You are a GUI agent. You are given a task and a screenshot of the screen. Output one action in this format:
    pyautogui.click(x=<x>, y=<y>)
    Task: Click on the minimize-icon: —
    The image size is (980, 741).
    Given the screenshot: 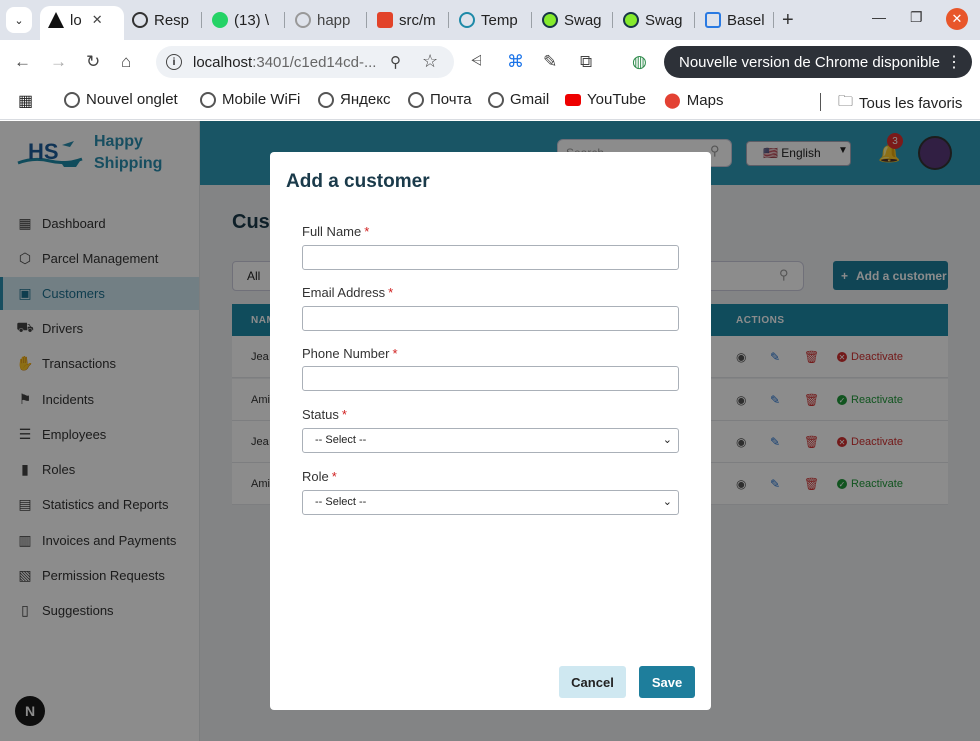 What is the action you would take?
    pyautogui.click(x=879, y=17)
    